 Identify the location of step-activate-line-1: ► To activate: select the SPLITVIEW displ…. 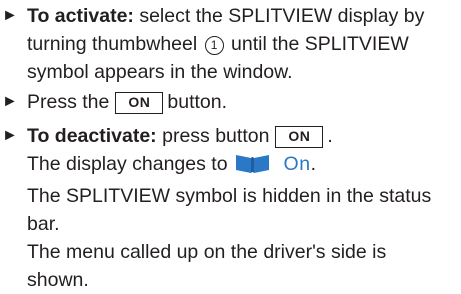
(229, 16).